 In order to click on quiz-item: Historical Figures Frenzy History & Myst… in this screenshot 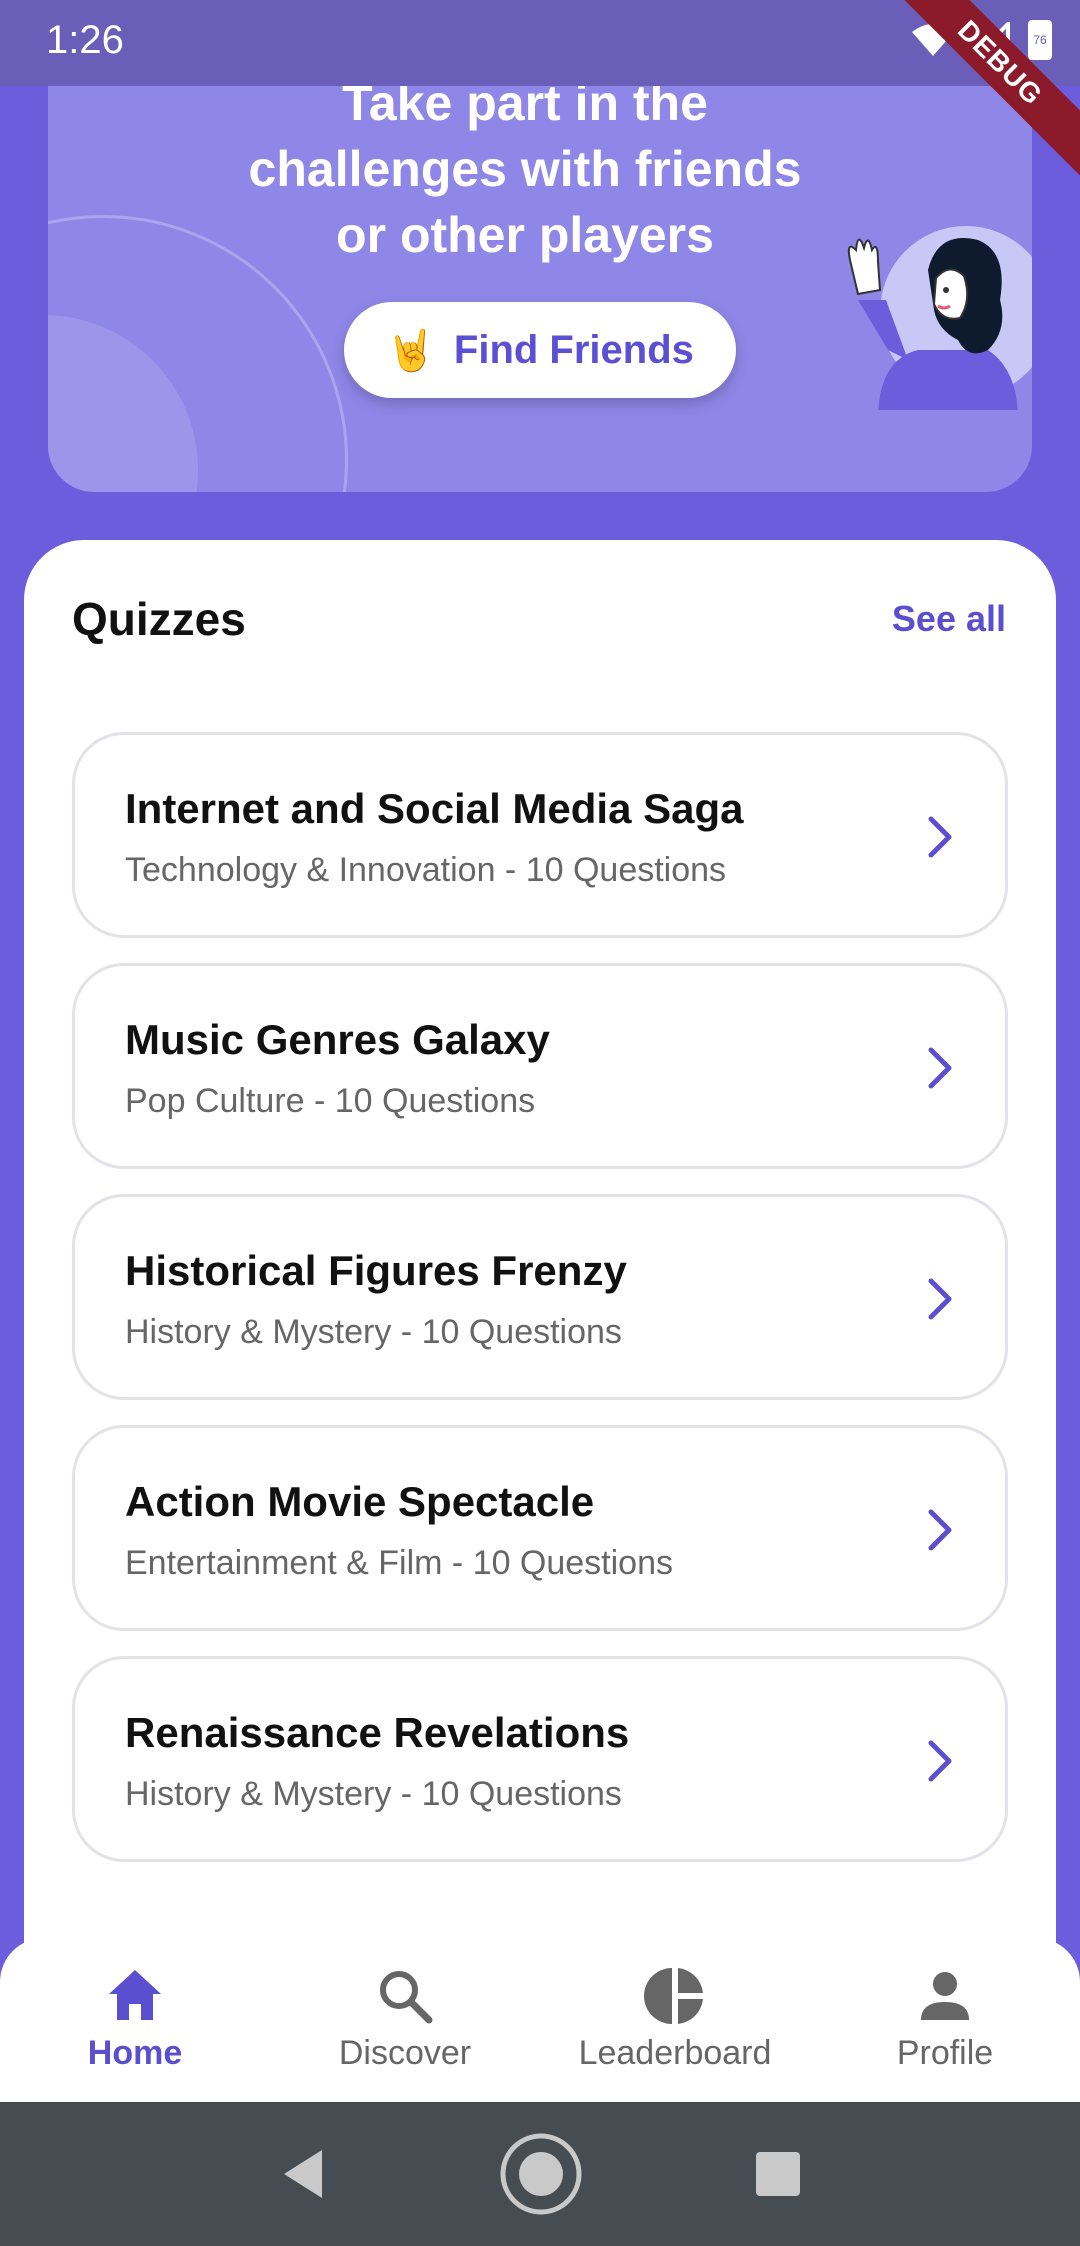, I will do `click(540, 1297)`.